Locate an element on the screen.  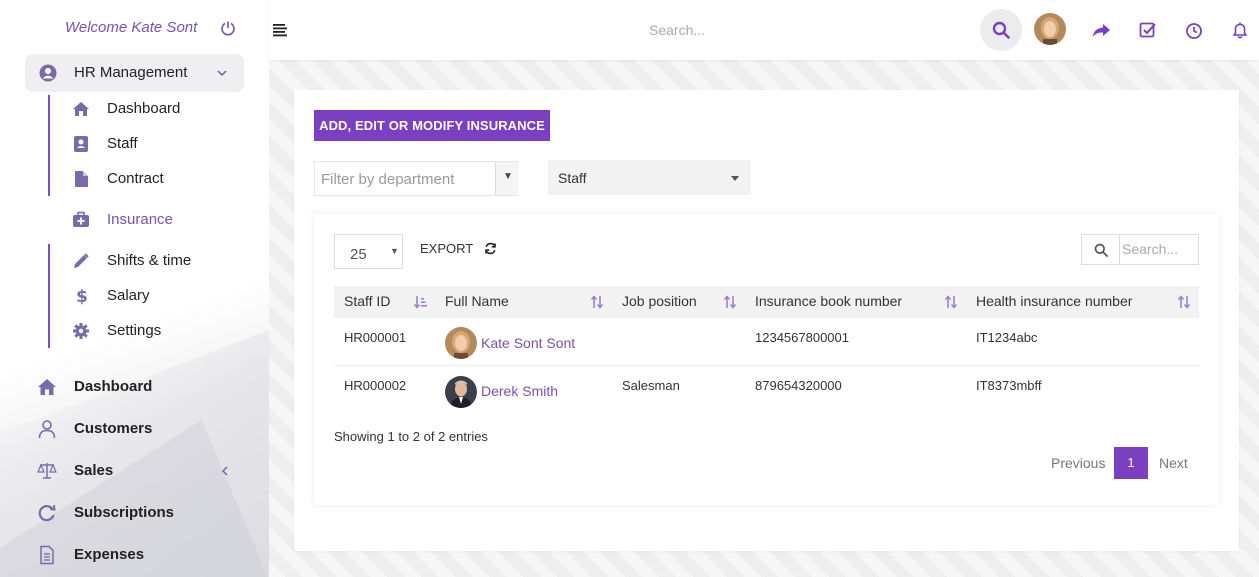
column-header-insurance-book: Insurance book number is located at coordinates (828, 301).